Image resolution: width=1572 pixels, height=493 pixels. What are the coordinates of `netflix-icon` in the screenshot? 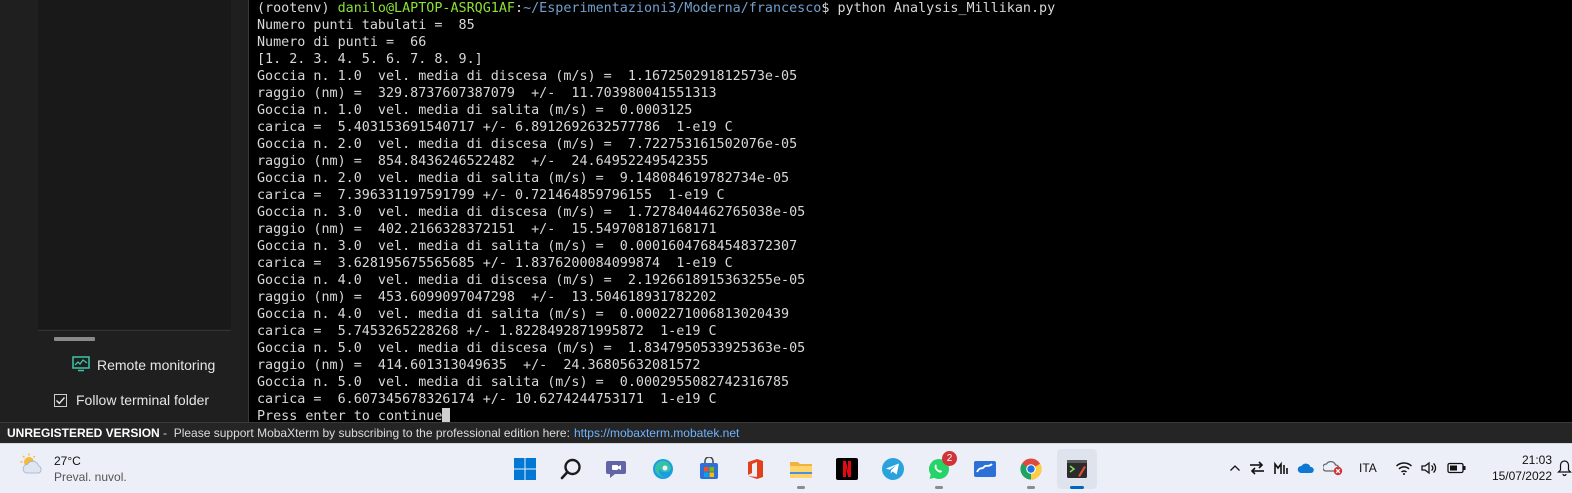 It's located at (847, 469).